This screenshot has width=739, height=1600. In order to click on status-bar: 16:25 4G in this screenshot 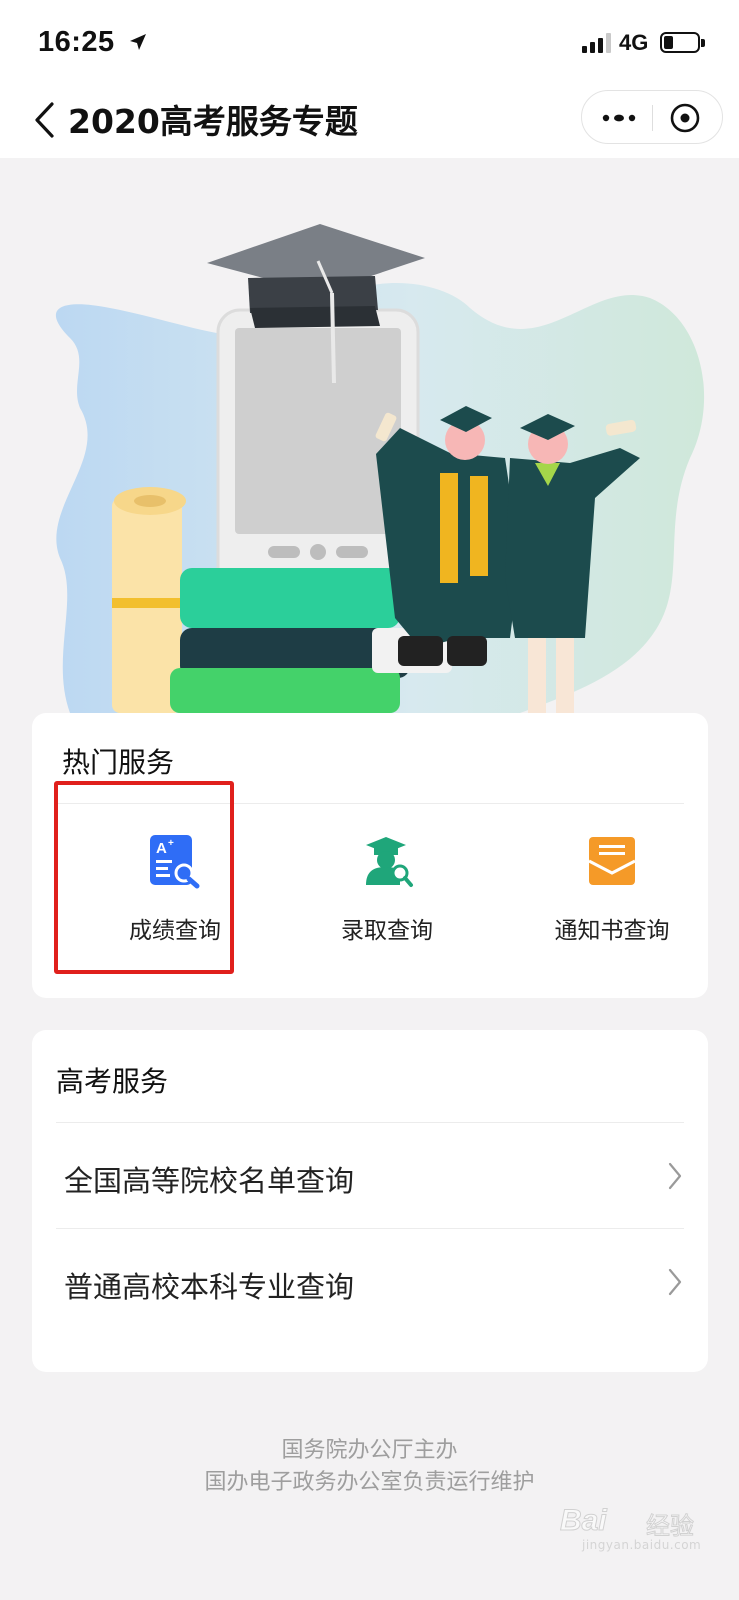, I will do `click(369, 45)`.